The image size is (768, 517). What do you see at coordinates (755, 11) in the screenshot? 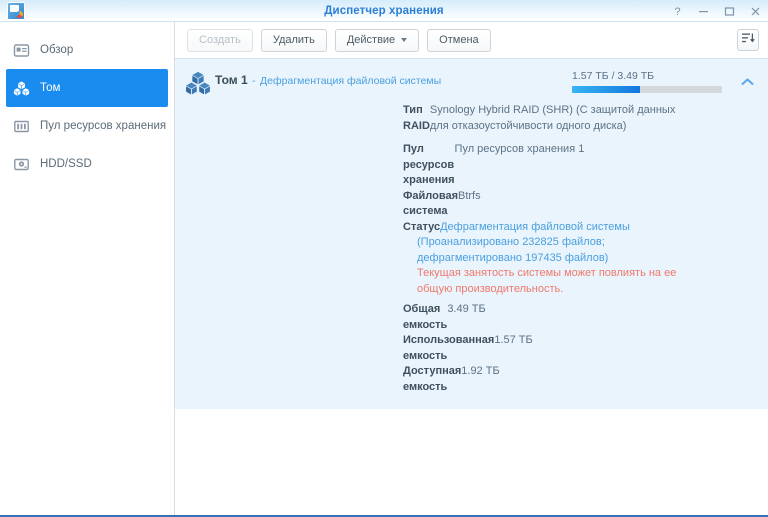
I see `close-icon` at bounding box center [755, 11].